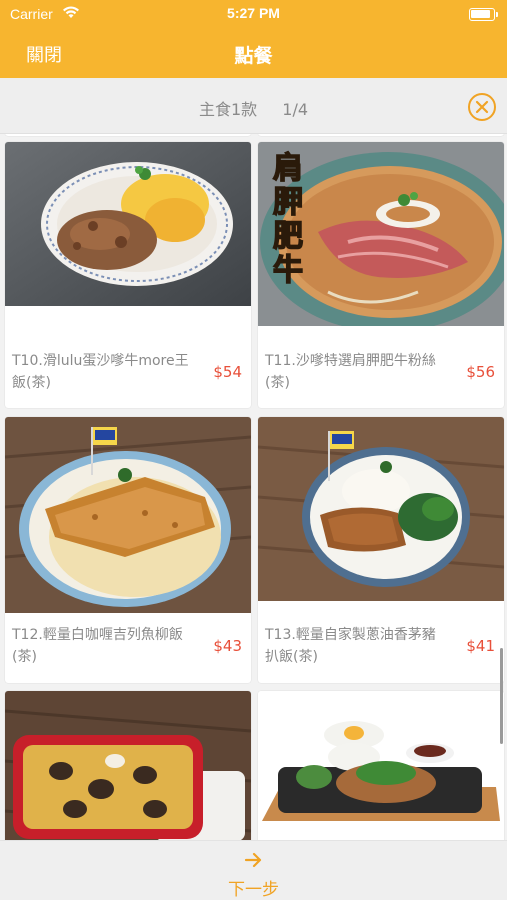  I want to click on item-name: T12.輕量白咖喱吉列魚柳飯(茶), so click(97, 646).